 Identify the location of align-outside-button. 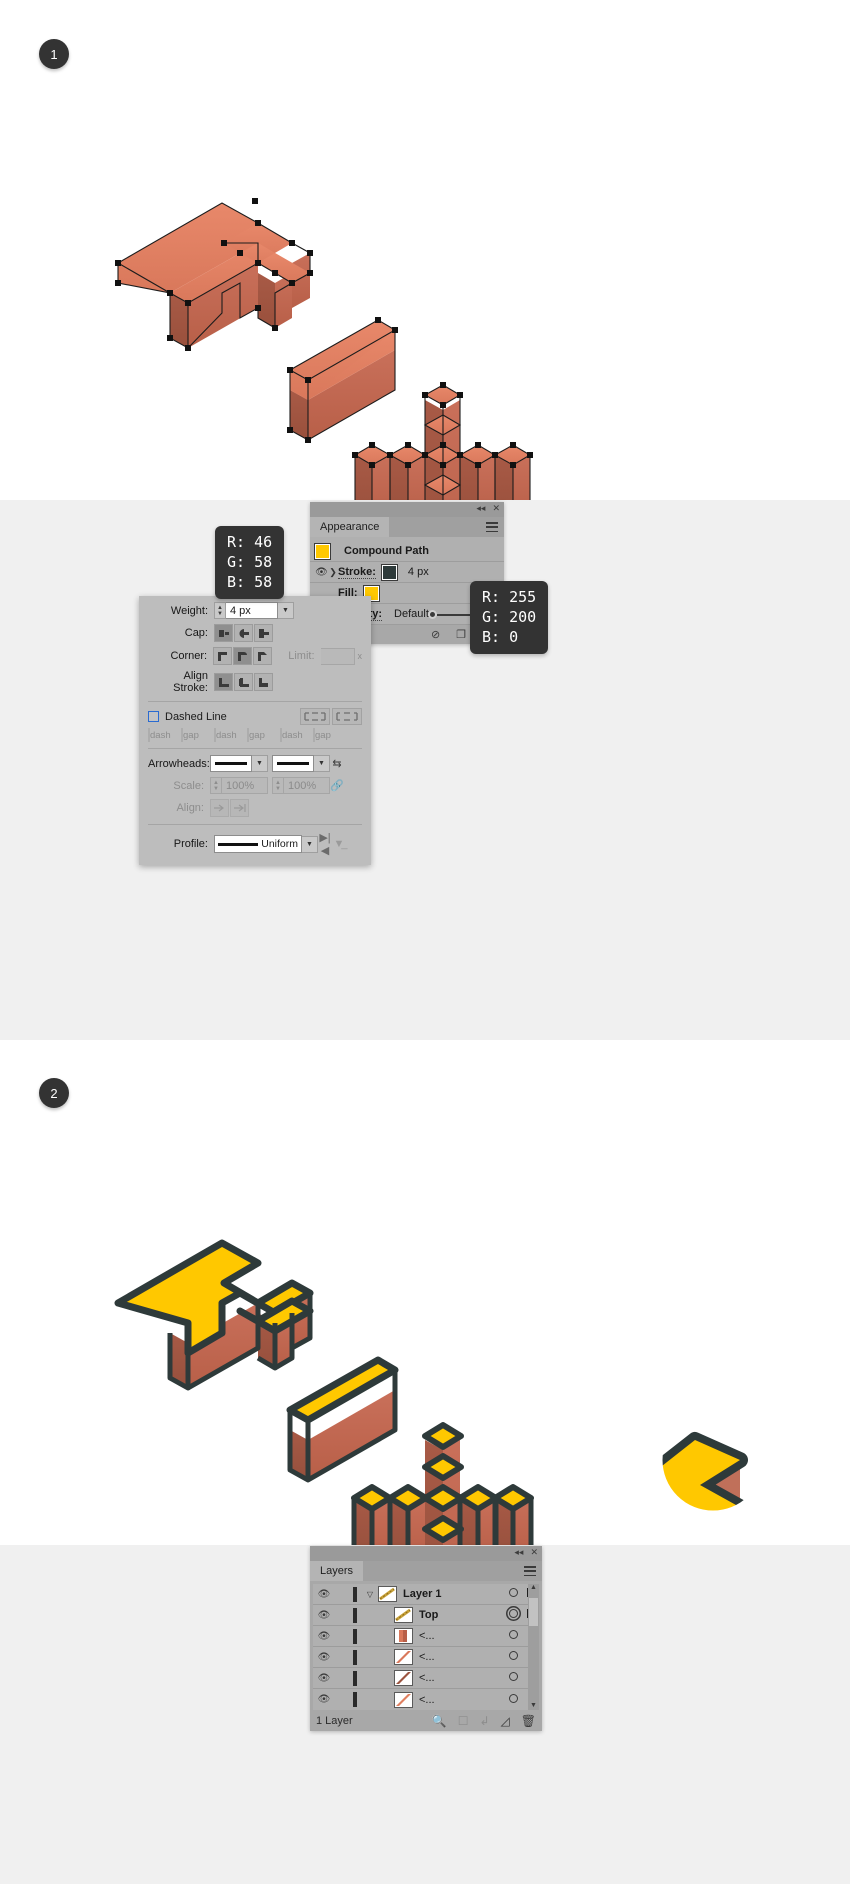
(263, 682).